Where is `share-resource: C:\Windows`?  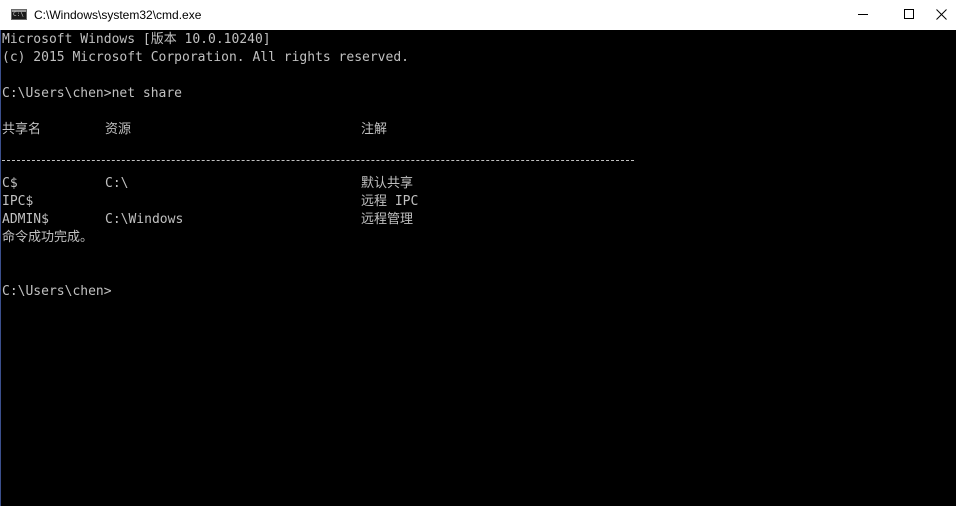 share-resource: C:\Windows is located at coordinates (144, 219).